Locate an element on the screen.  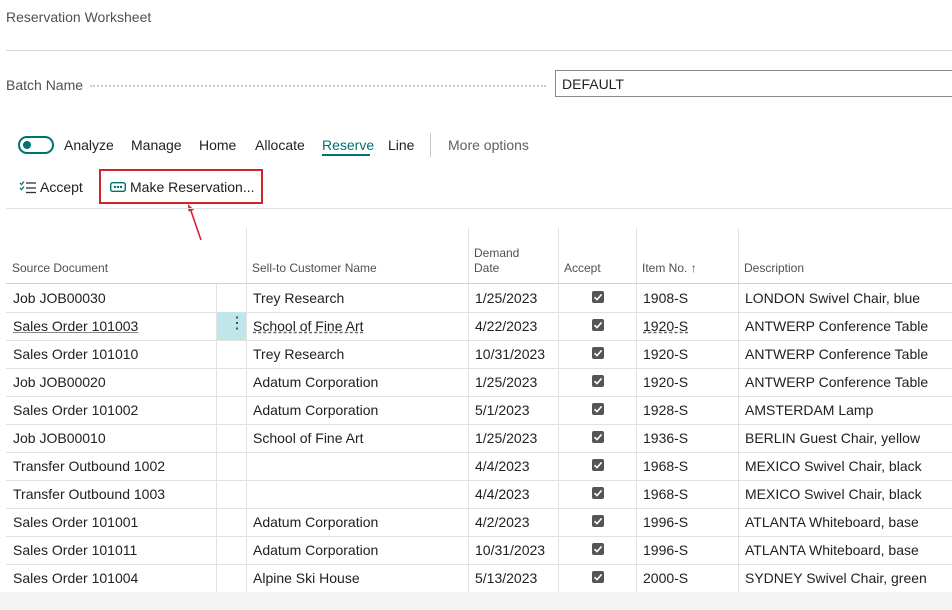
cell-customer-name: Trey Research is located at coordinates (299, 298).